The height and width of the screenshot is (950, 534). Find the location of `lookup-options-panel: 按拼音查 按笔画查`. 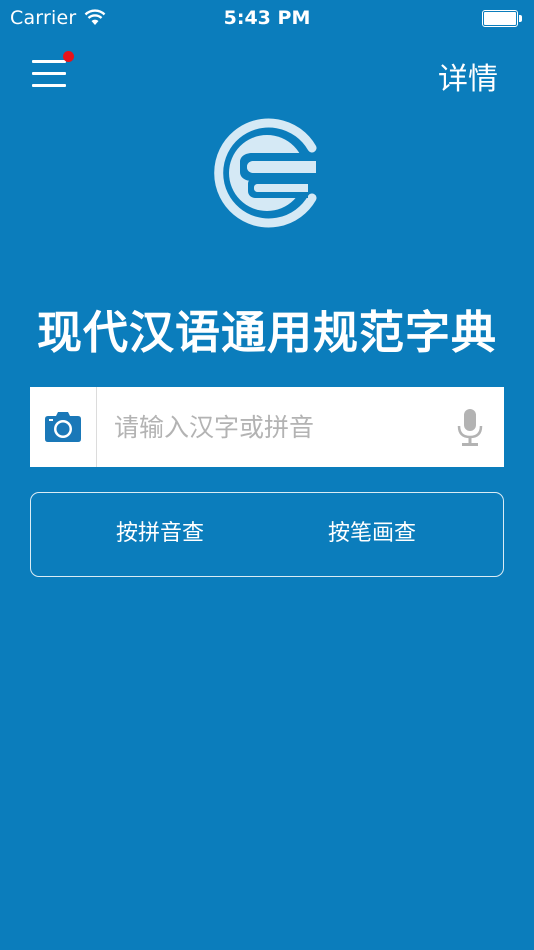

lookup-options-panel: 按拼音查 按笔画查 is located at coordinates (267, 534).